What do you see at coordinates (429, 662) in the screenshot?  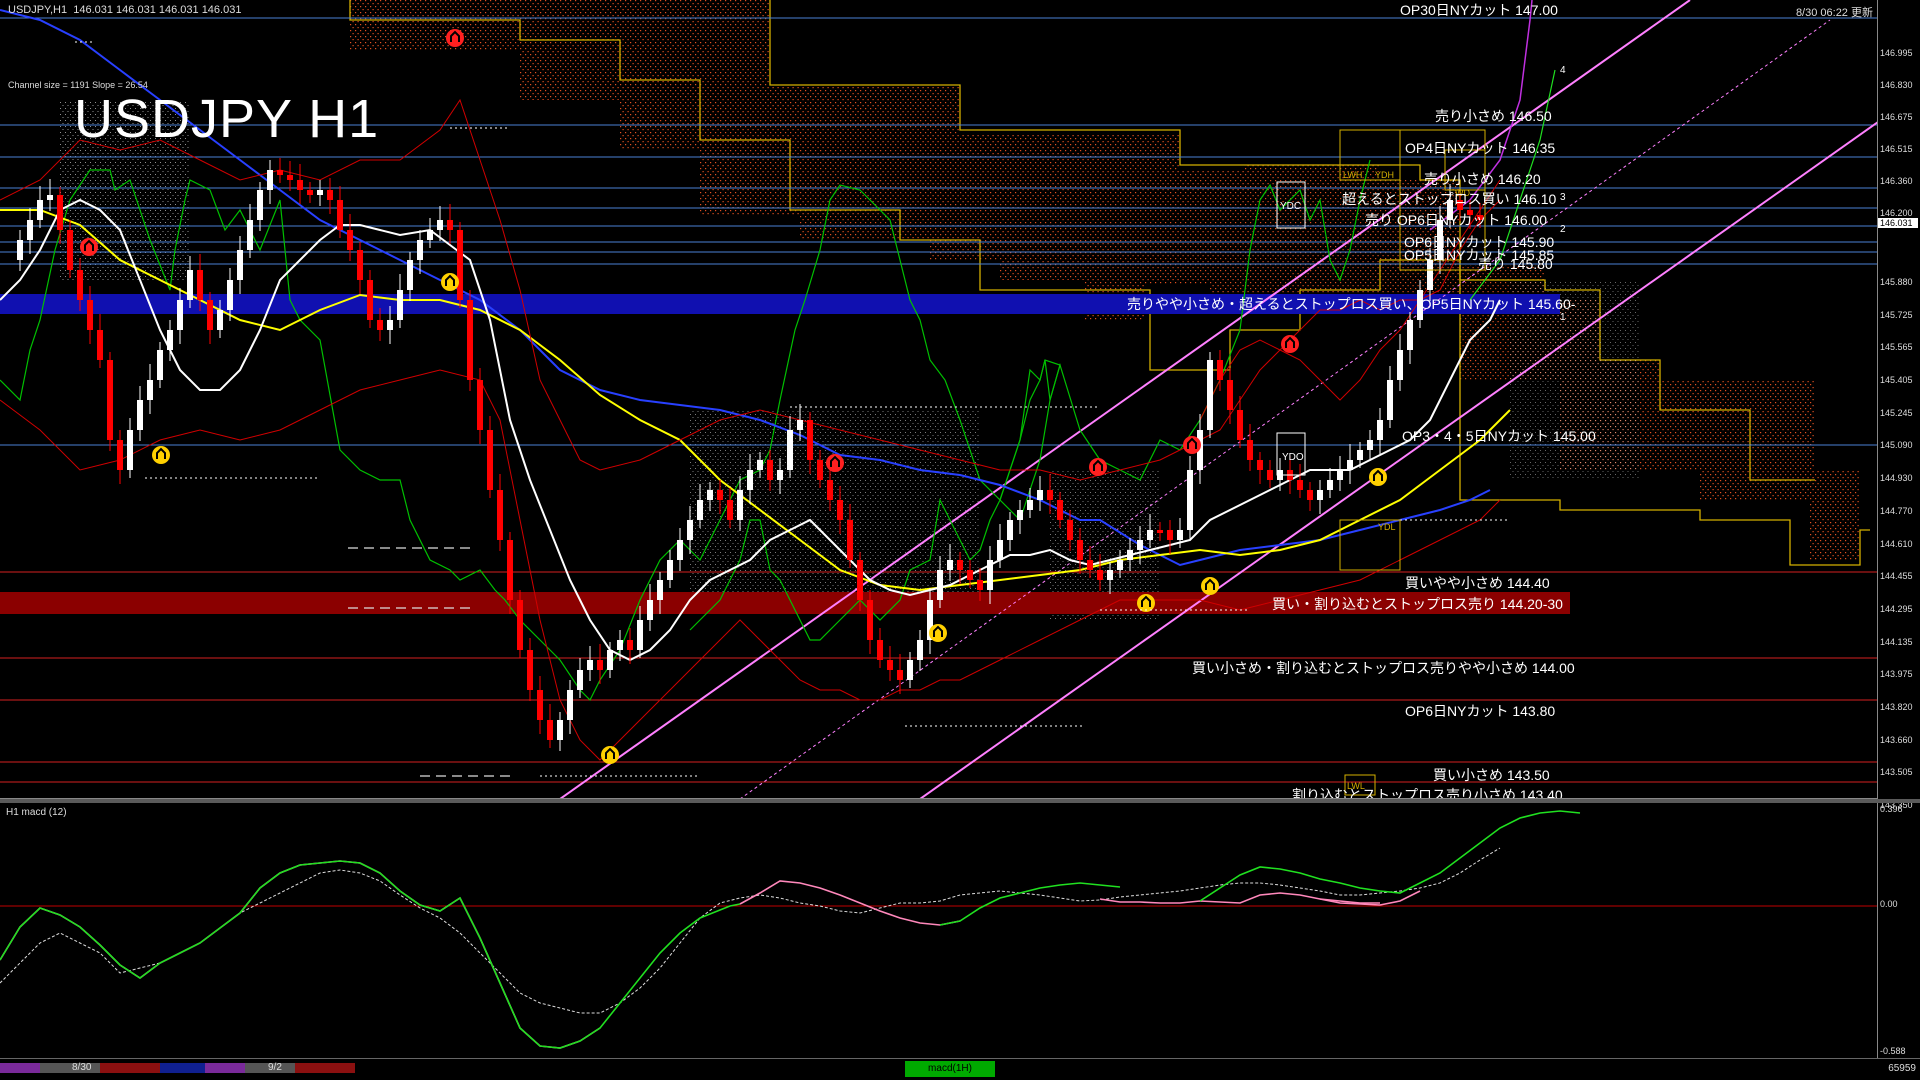 I see `dashed-markers` at bounding box center [429, 662].